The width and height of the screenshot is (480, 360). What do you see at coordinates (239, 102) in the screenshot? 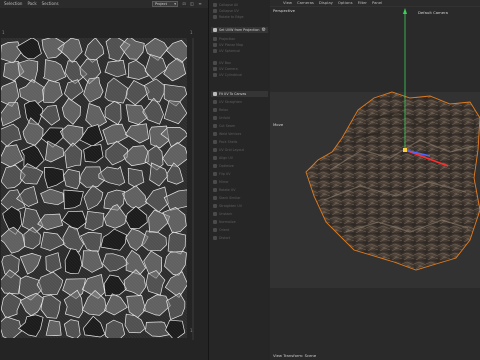
I see `tool-straighten: UV Straighten` at bounding box center [239, 102].